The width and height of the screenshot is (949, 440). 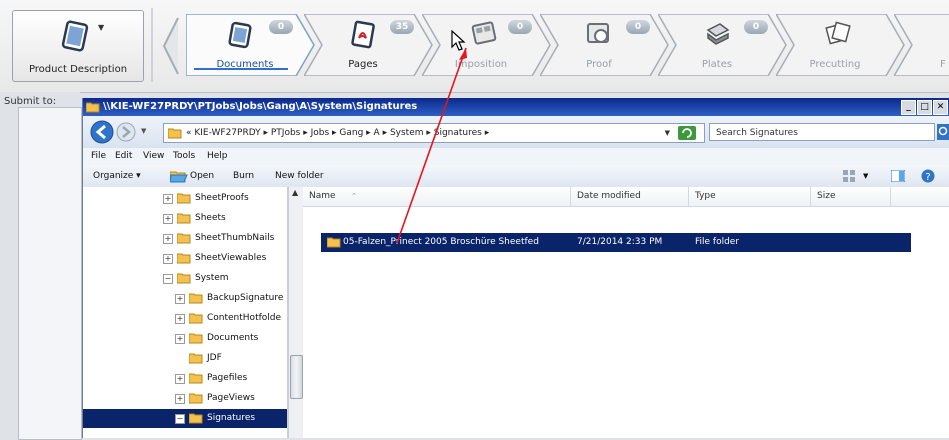 I want to click on drag-arrow-annotation, so click(x=431, y=145).